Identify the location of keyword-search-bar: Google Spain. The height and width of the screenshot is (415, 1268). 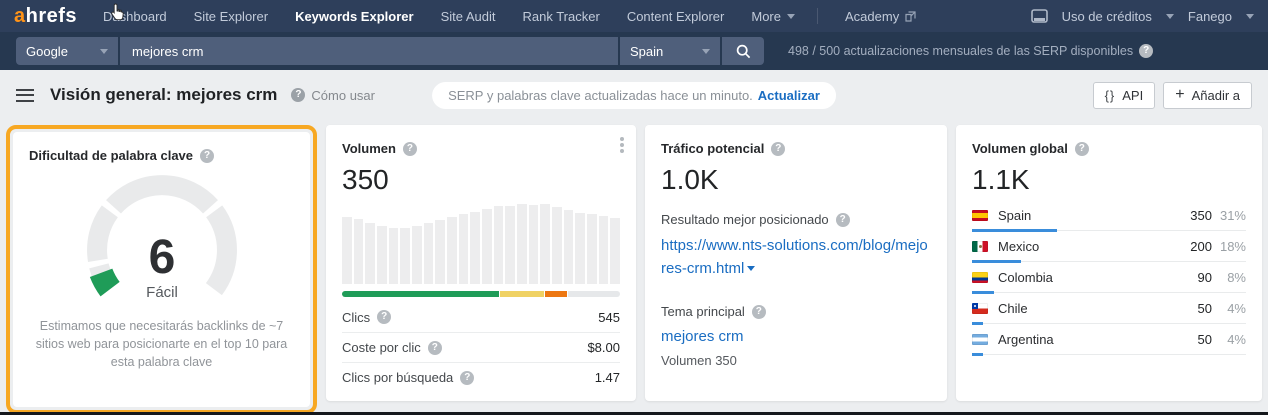
(390, 51).